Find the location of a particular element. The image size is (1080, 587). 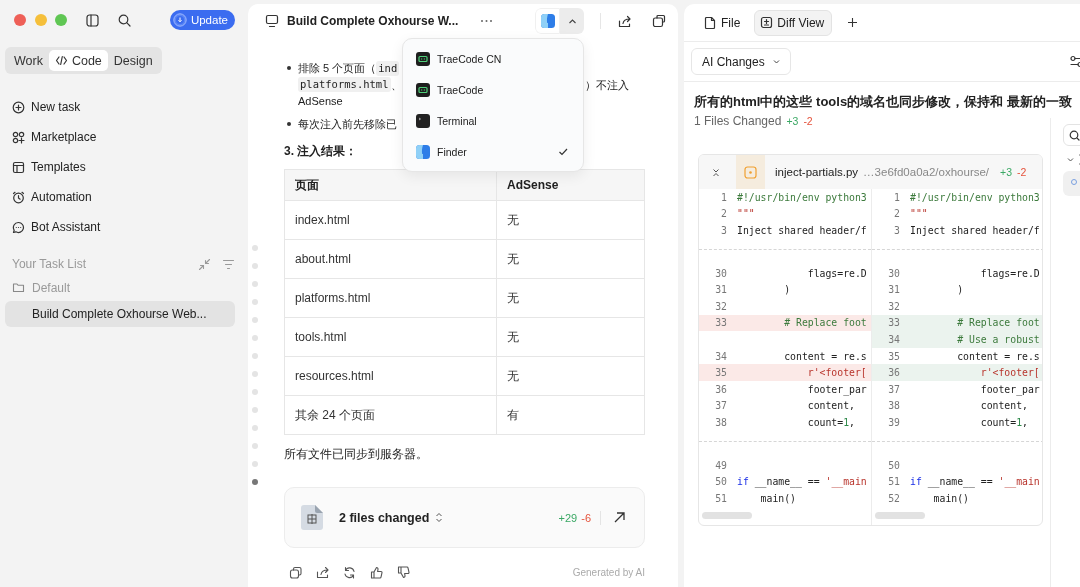

mode-tab: Design is located at coordinates (133, 60).